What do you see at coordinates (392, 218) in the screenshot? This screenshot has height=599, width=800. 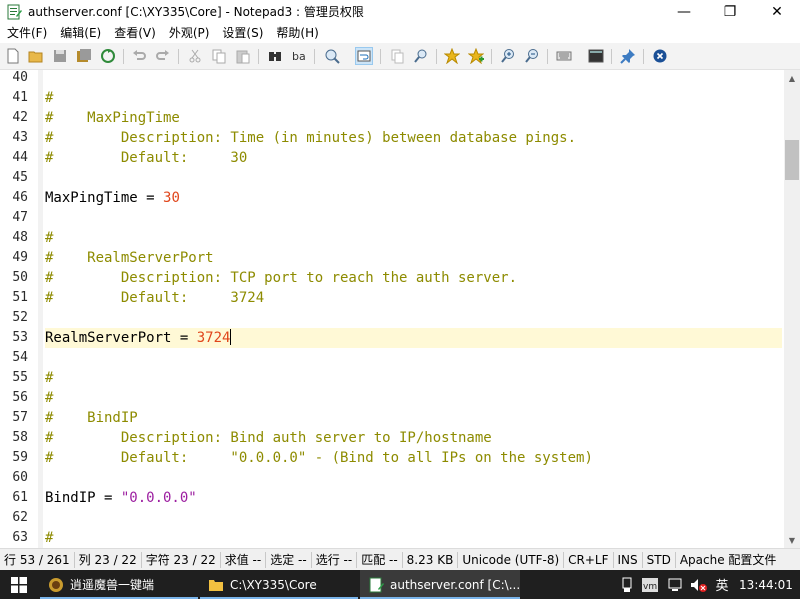 I see `code-line: 47` at bounding box center [392, 218].